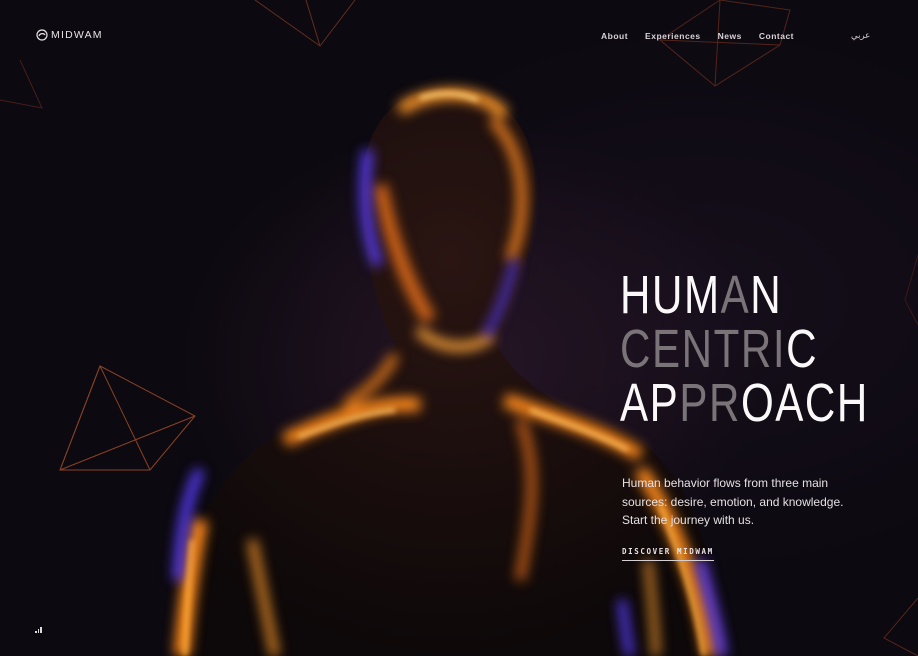 This screenshot has height=656, width=918. I want to click on nav-item-contact: Contact, so click(776, 36).